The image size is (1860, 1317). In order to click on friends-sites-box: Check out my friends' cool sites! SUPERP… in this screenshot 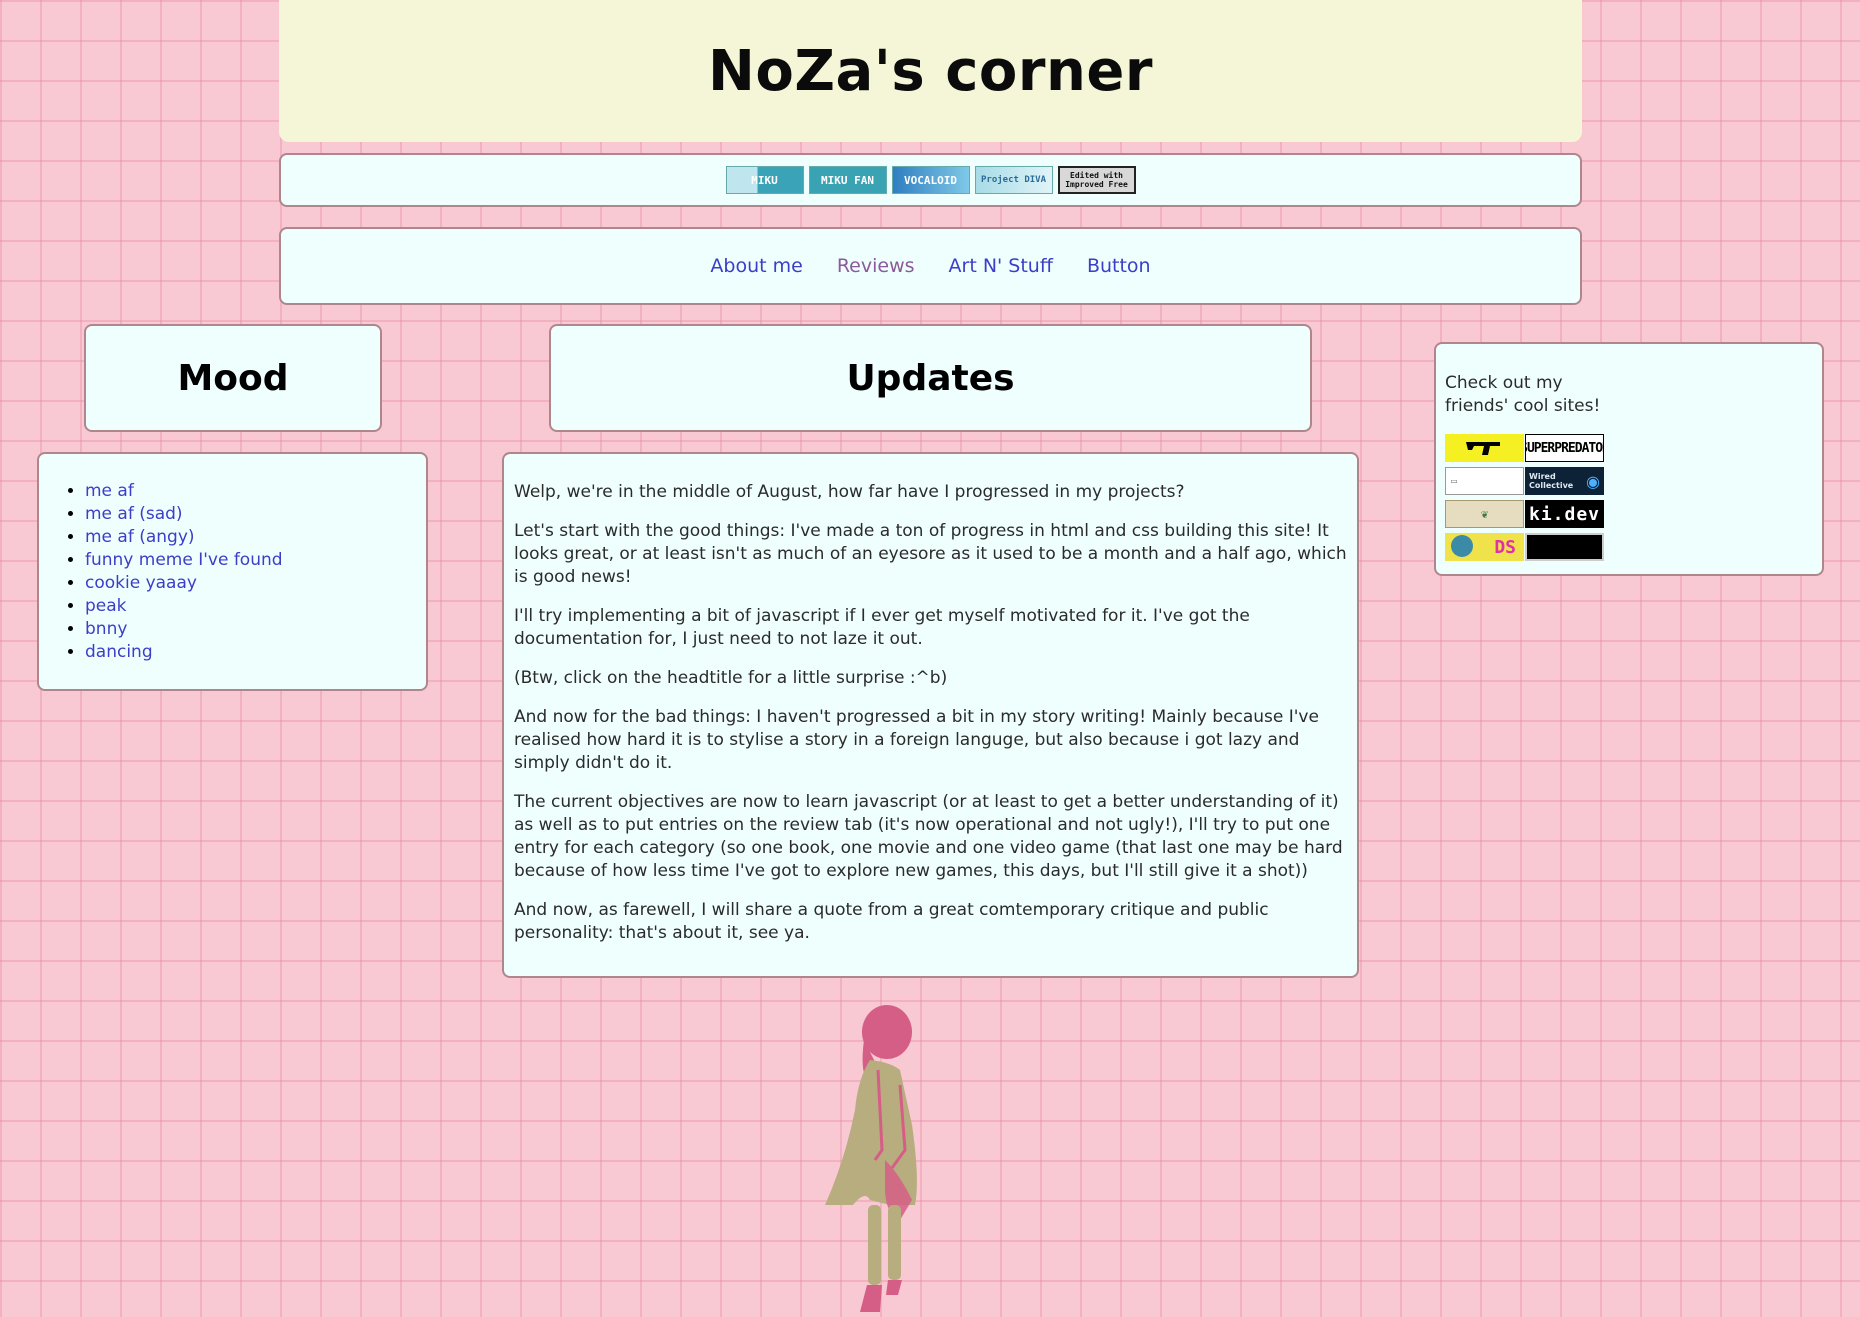, I will do `click(1629, 459)`.